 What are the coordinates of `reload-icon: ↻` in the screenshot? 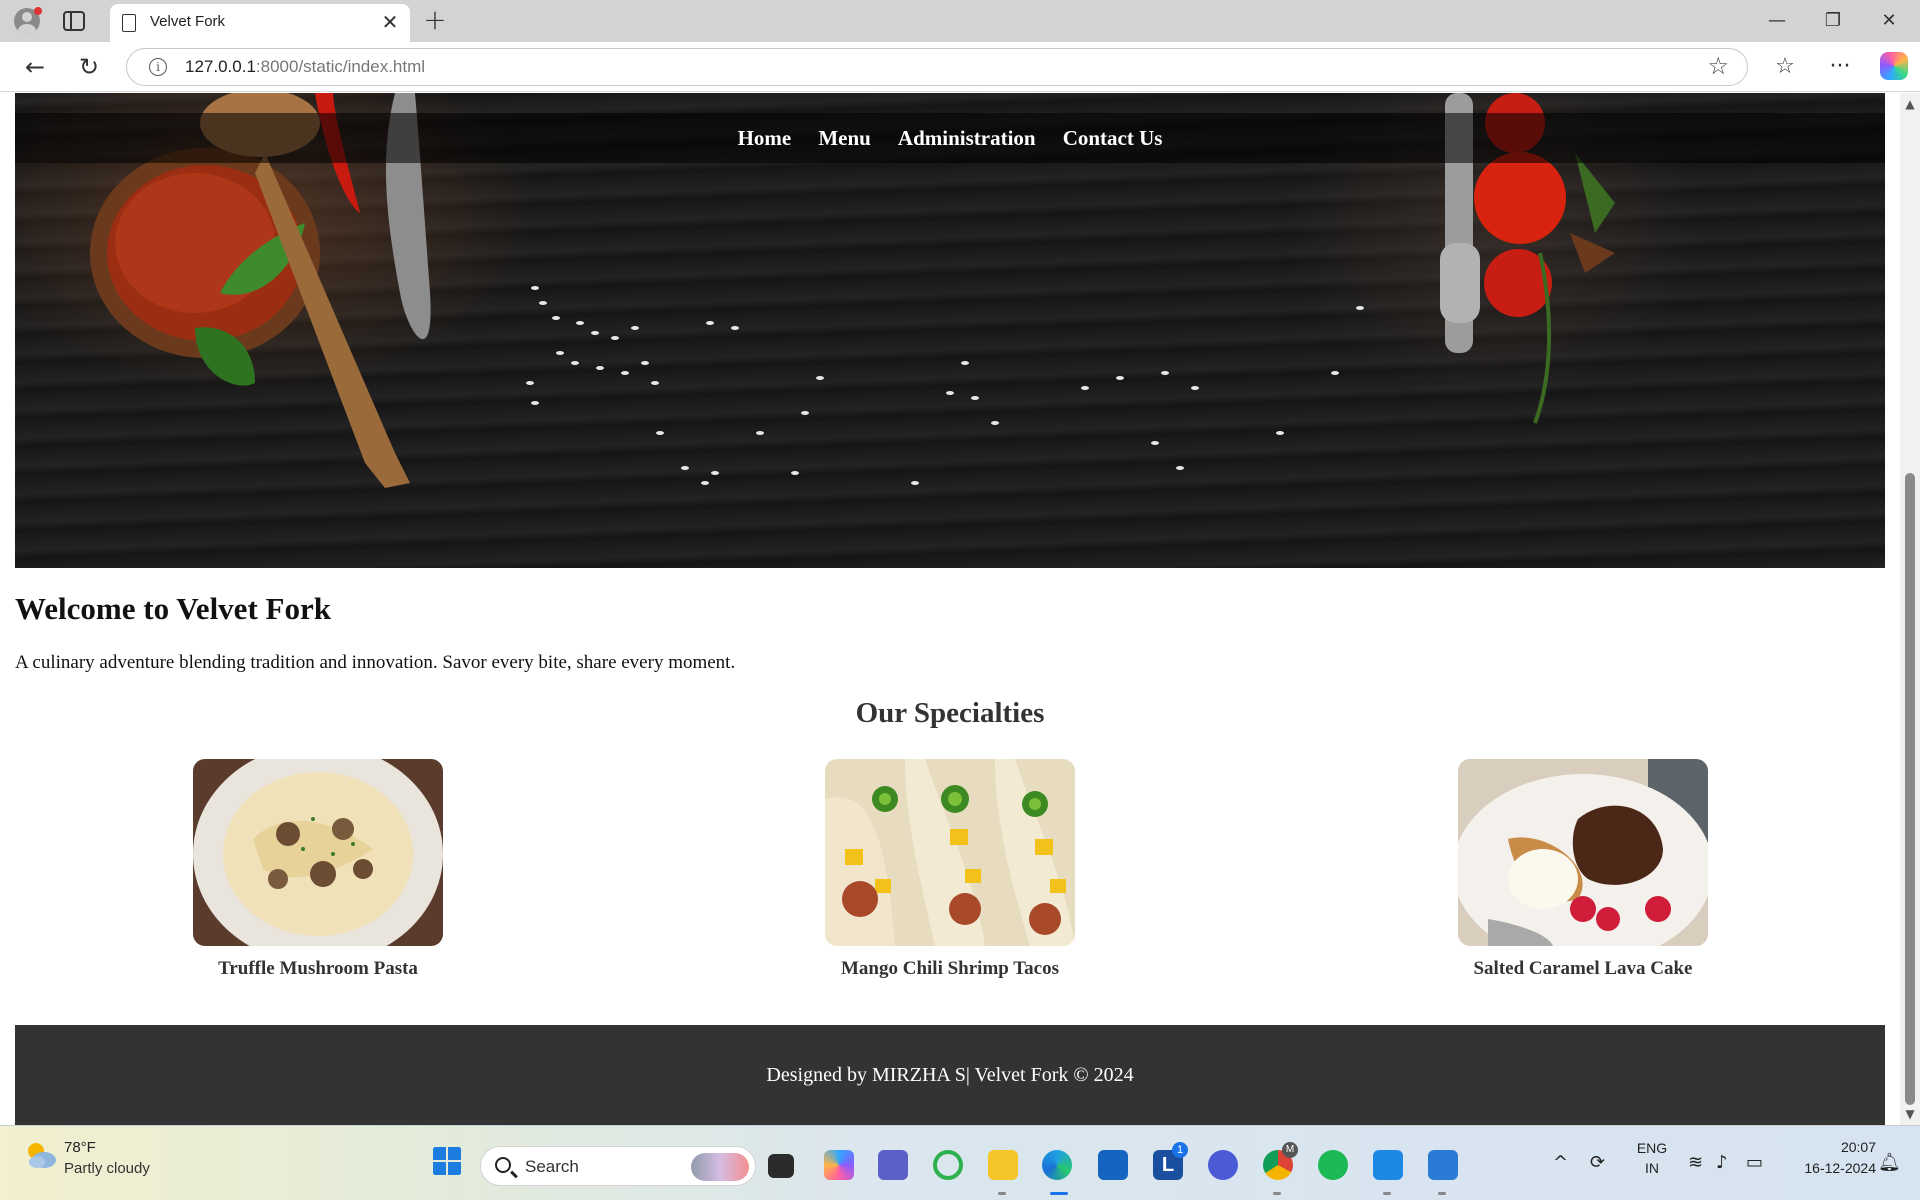 It's located at (89, 67).